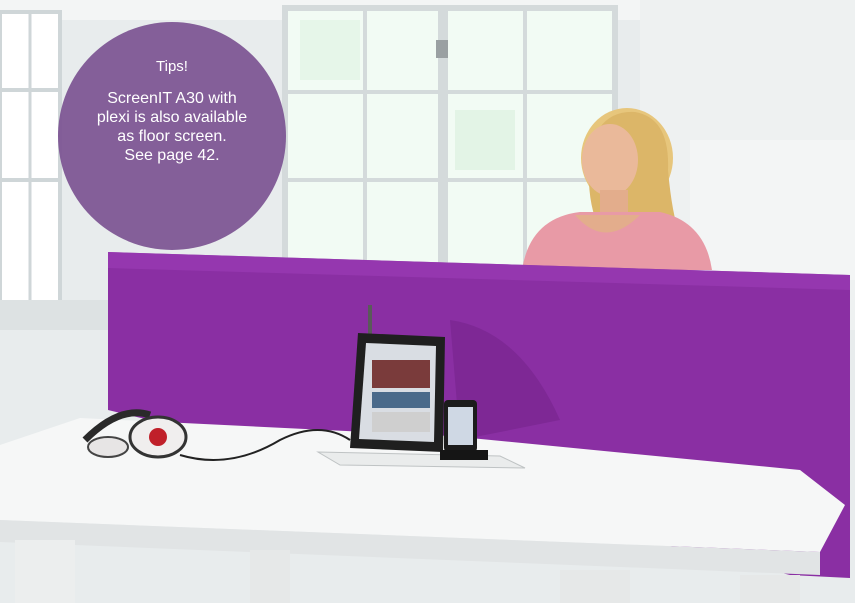 This screenshot has width=855, height=603. I want to click on tip-line: as floor screen., so click(172, 136).